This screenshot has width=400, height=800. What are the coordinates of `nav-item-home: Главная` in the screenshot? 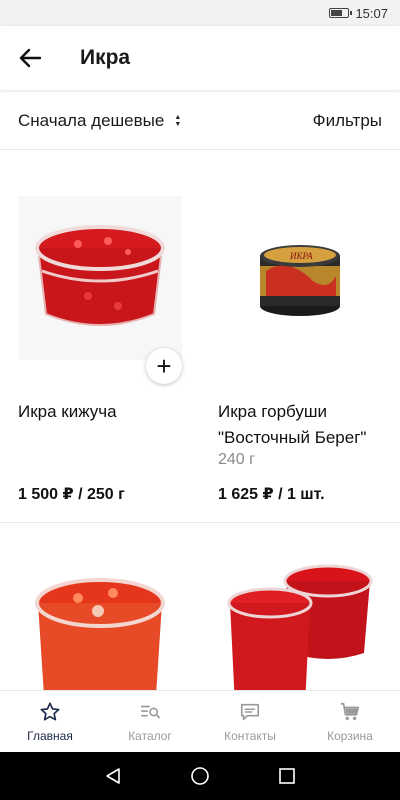 It's located at (50, 721).